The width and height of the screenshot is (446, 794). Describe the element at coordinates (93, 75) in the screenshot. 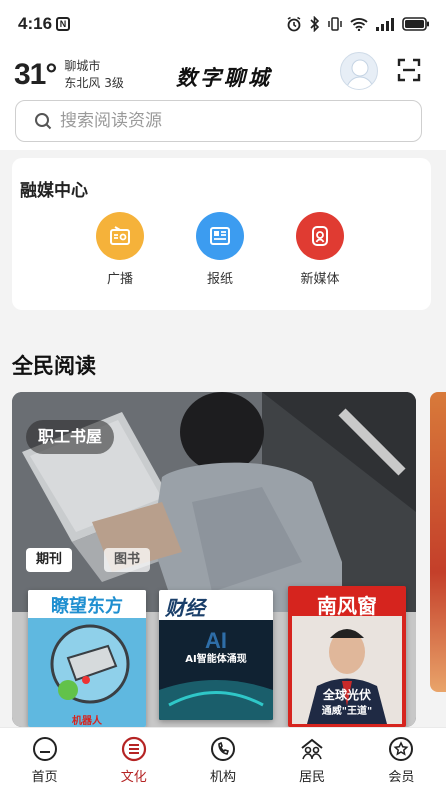

I see `weather-info: 聊城市 东北风 3级` at that location.